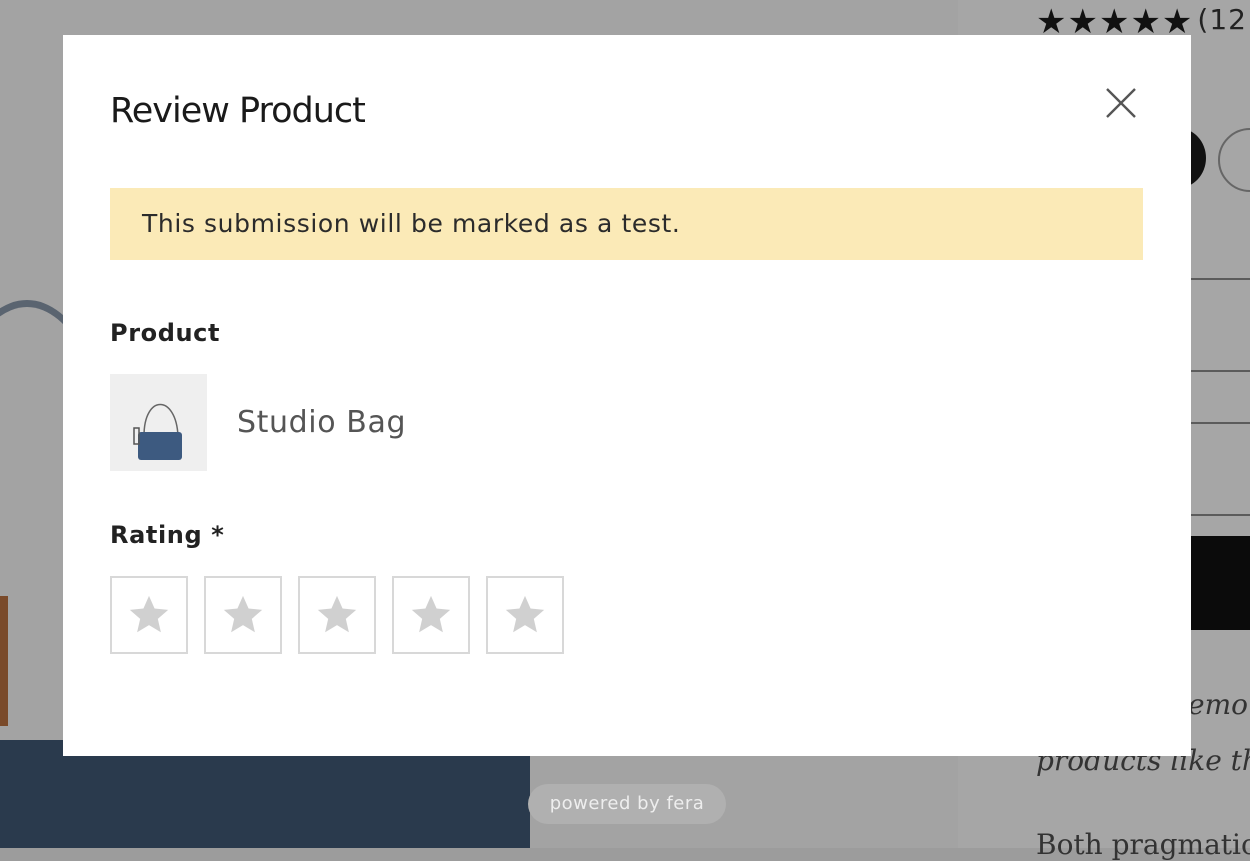 The height and width of the screenshot is (861, 1250). I want to click on product-item: Studio Bag, so click(258, 422).